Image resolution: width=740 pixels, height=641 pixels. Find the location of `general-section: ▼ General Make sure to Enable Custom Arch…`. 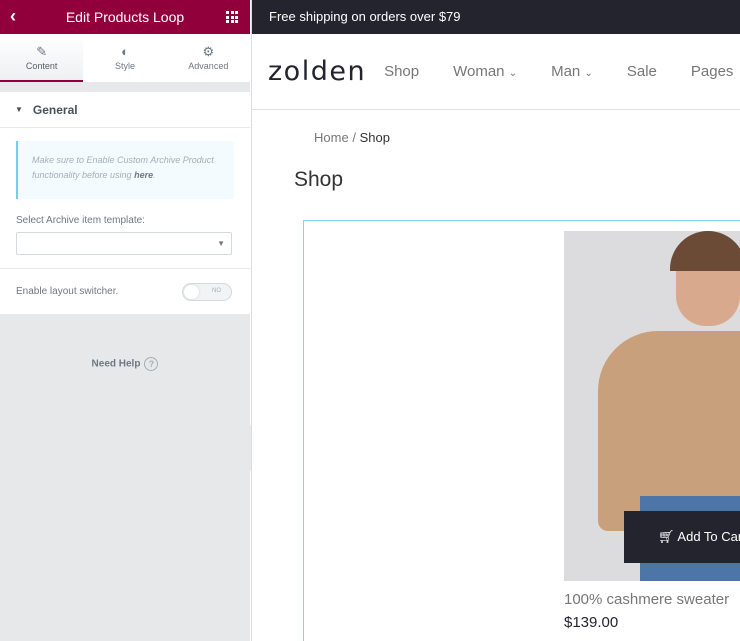

general-section: ▼ General Make sure to Enable Custom Arch… is located at coordinates (125, 203).